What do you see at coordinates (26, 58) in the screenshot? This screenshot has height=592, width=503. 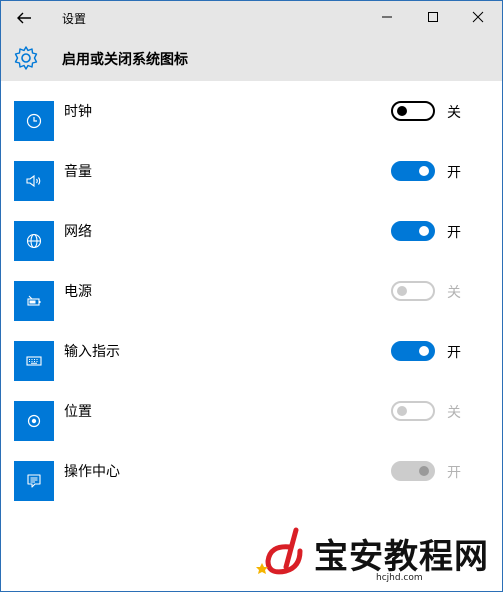 I see `gear-icon` at bounding box center [26, 58].